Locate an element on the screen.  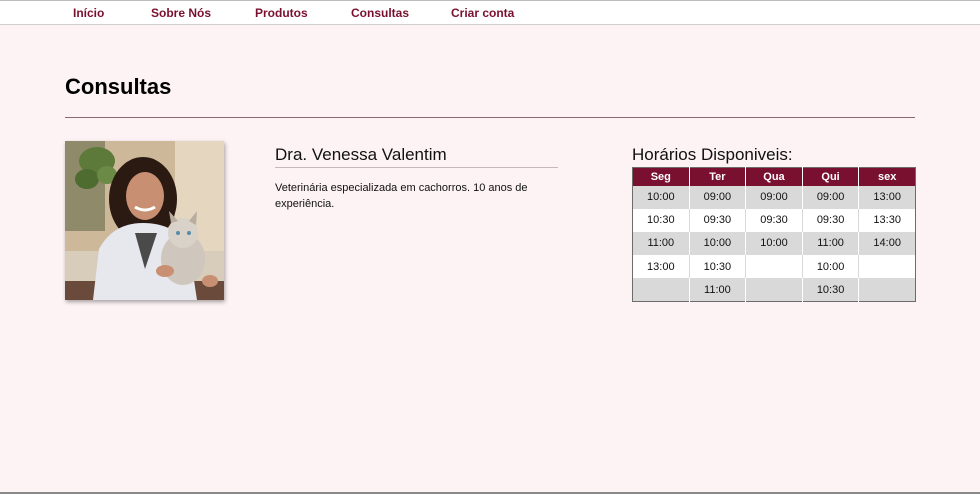
page-title: Consultas is located at coordinates (118, 86).